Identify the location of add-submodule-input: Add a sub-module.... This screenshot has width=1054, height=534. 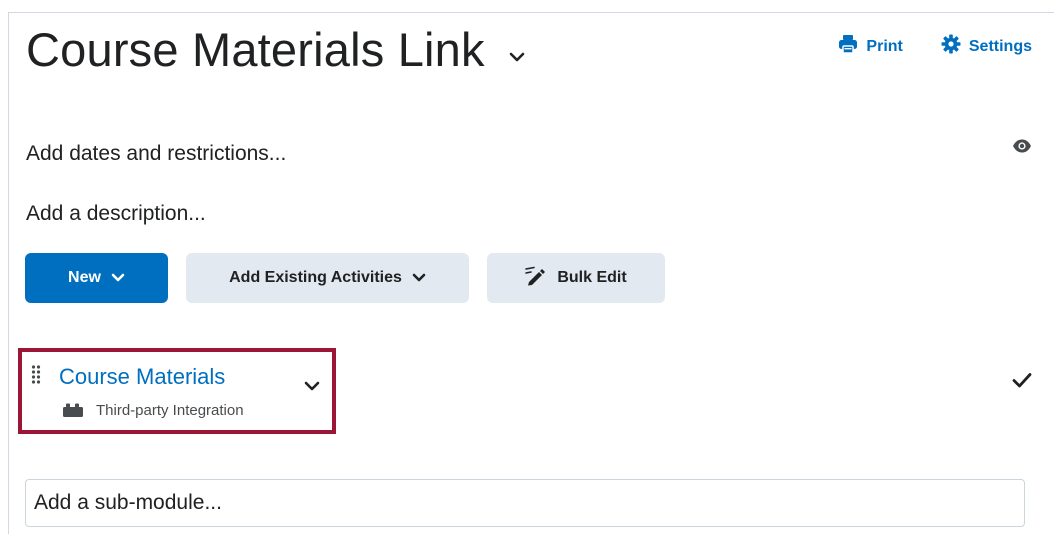
(525, 503).